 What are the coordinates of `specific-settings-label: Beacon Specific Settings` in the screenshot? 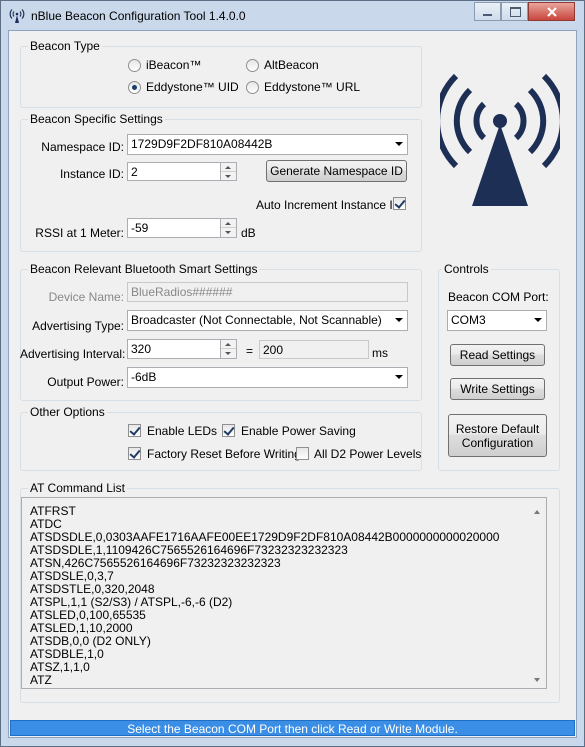 It's located at (96, 119).